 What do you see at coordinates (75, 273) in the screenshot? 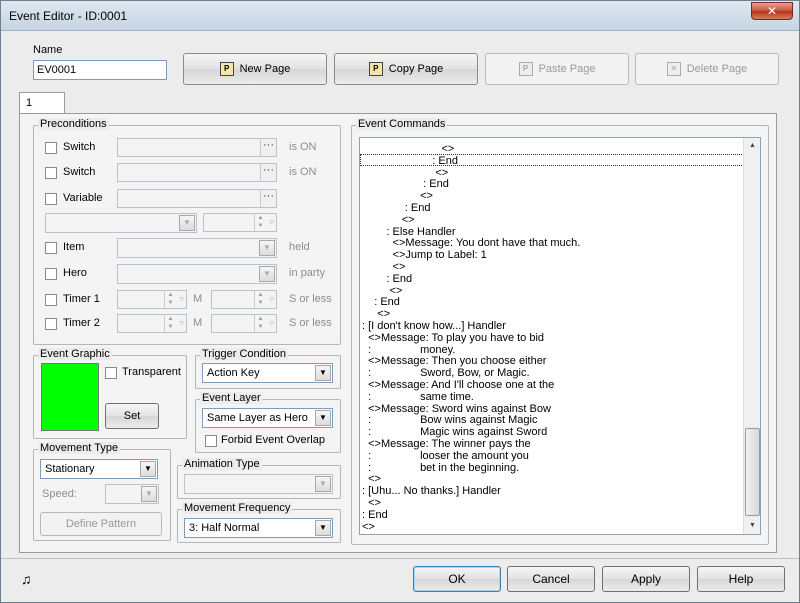
I see `hero-label: Hero` at bounding box center [75, 273].